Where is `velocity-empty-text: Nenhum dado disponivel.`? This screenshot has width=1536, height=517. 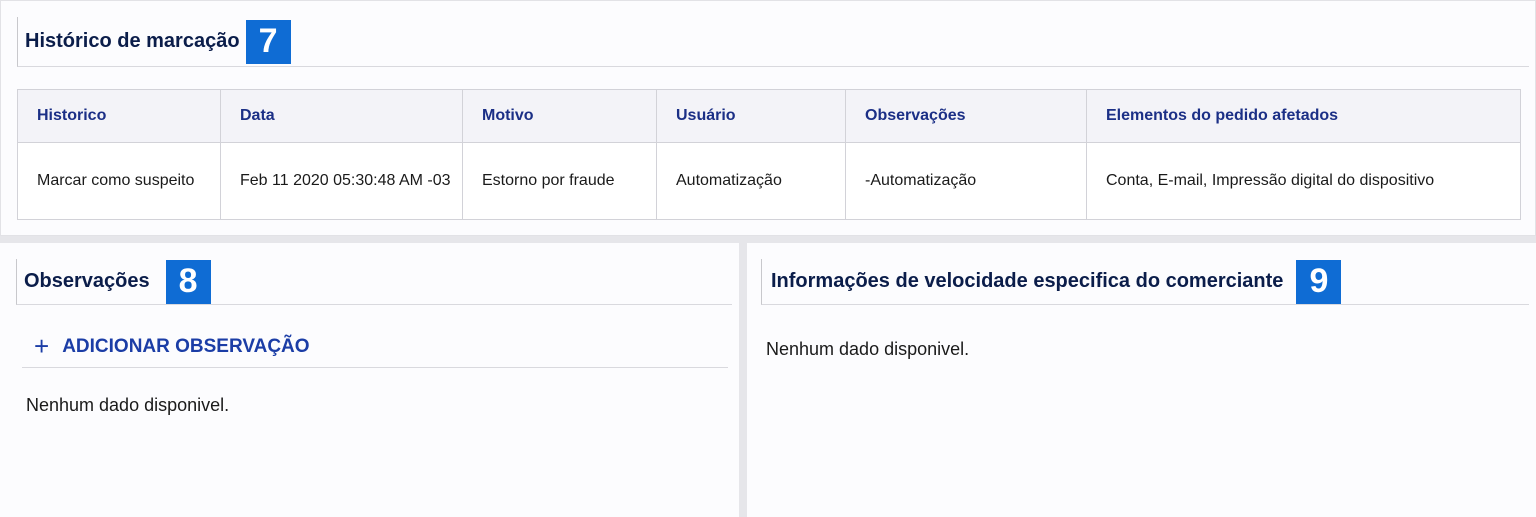
velocity-empty-text: Nenhum dado disponivel. is located at coordinates (868, 349).